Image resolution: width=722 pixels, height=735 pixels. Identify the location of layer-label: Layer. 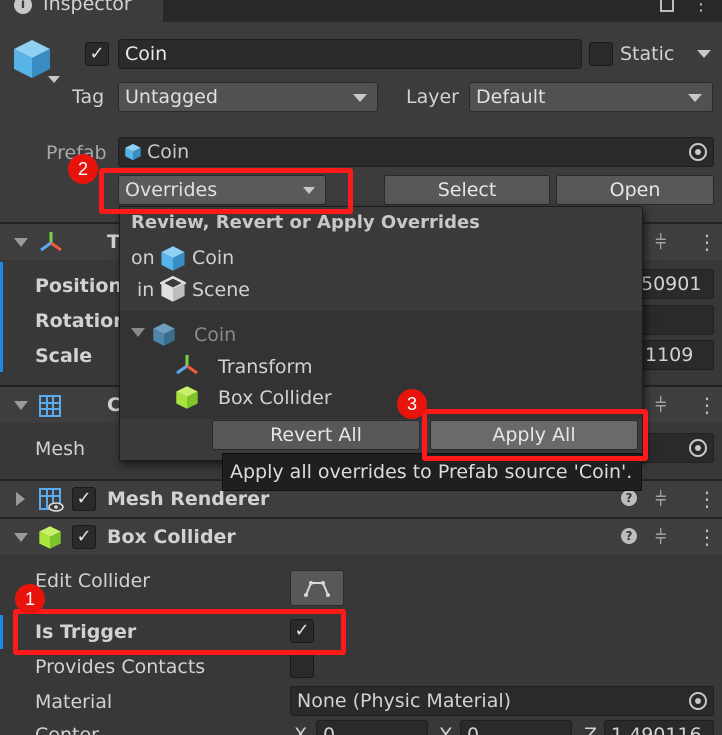
(432, 97).